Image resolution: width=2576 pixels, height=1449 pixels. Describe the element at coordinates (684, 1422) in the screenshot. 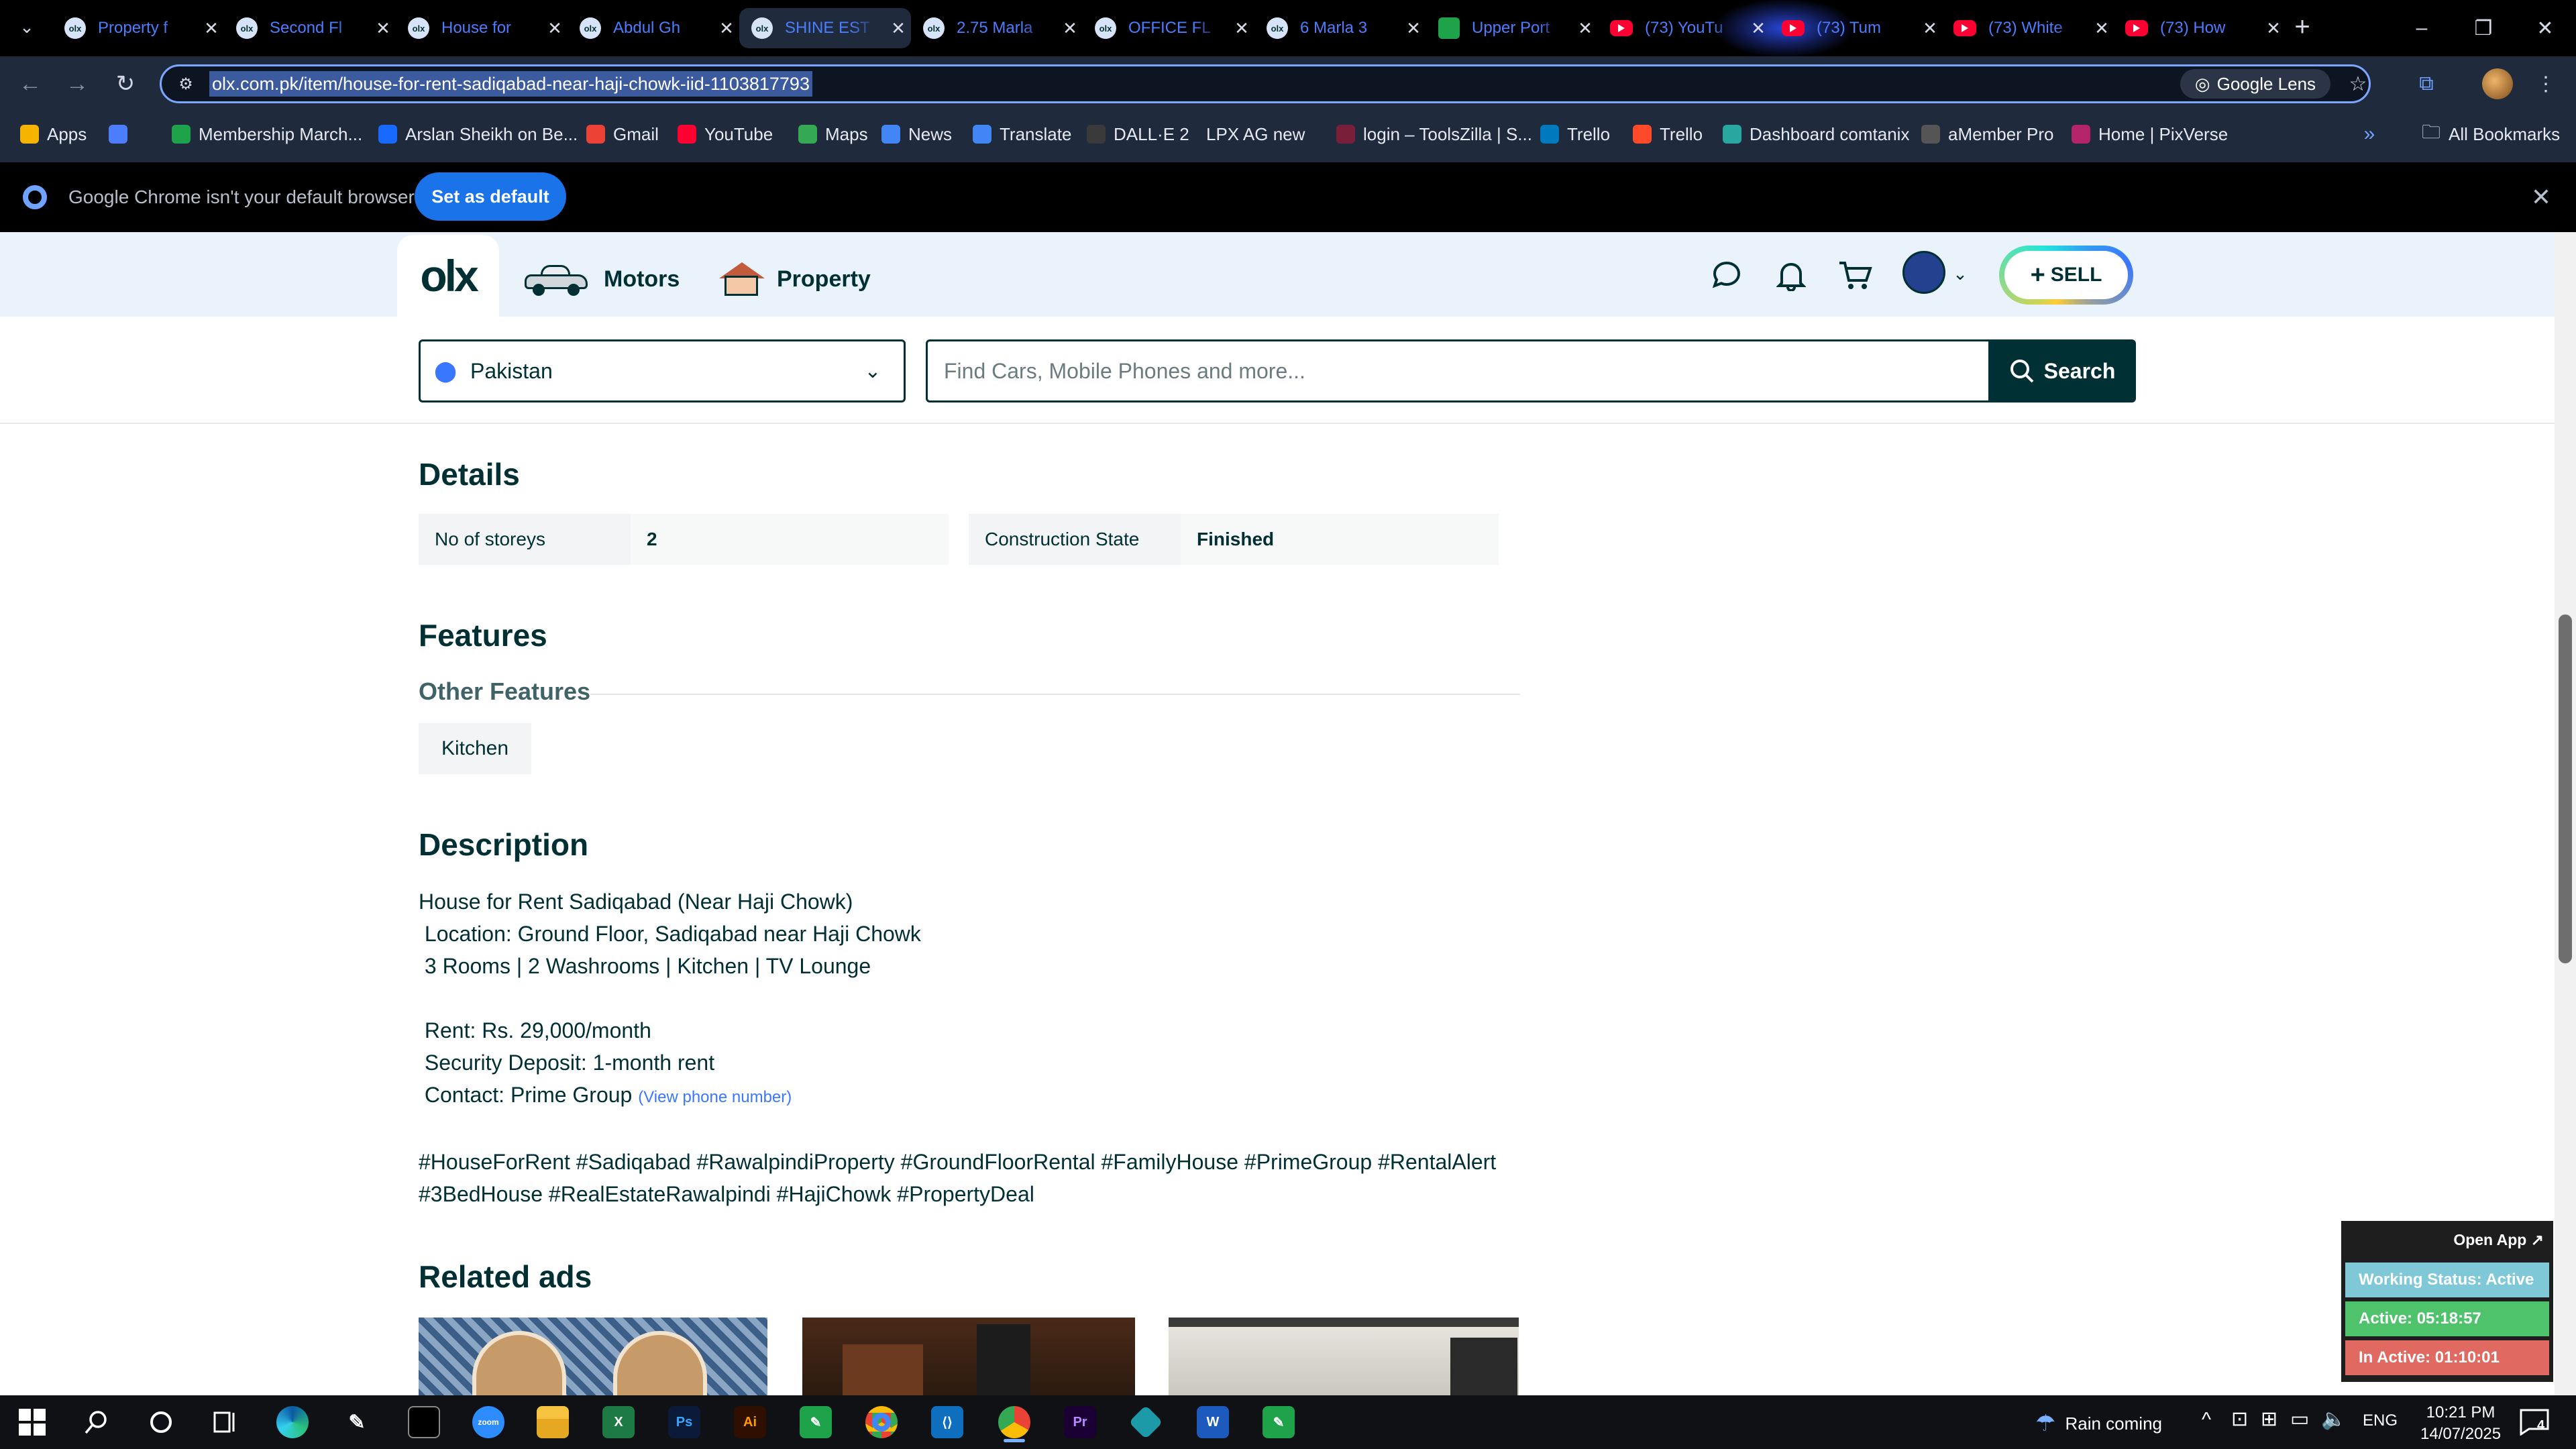

I see `photoshop-icon: Ps` at that location.